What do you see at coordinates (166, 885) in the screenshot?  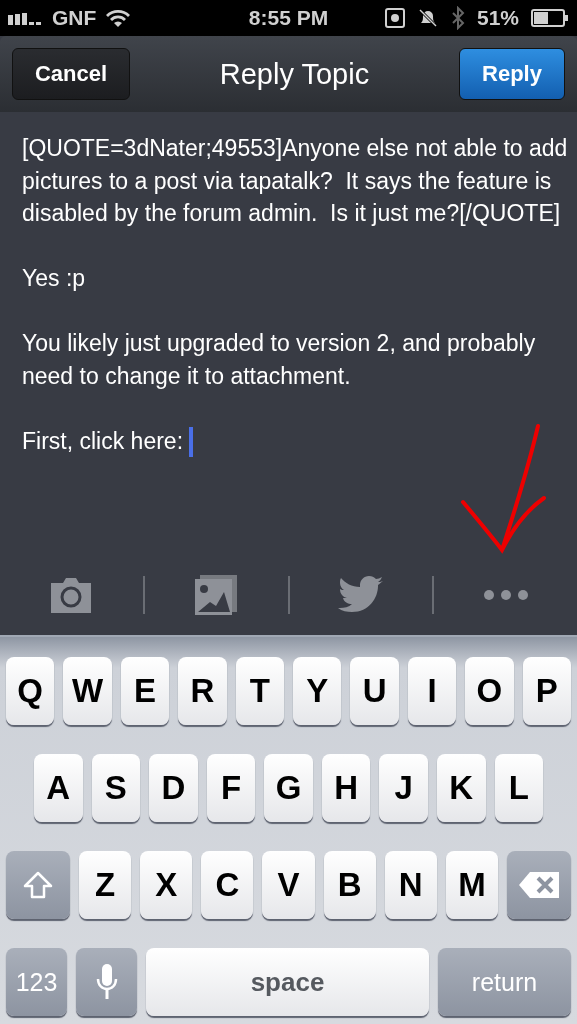 I see `letter-key: X` at bounding box center [166, 885].